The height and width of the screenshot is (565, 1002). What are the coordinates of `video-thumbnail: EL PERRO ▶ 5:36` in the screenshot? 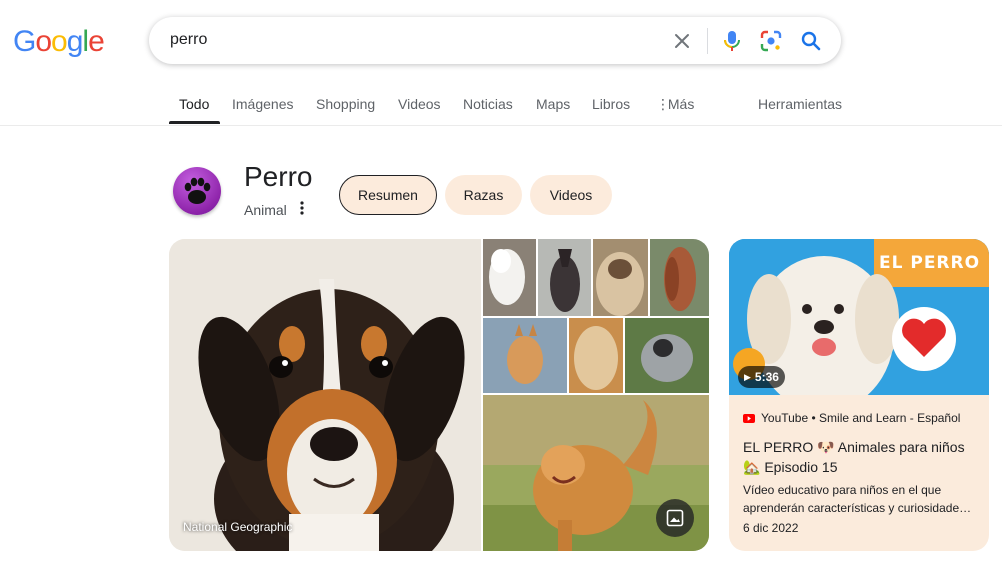 It's located at (859, 317).